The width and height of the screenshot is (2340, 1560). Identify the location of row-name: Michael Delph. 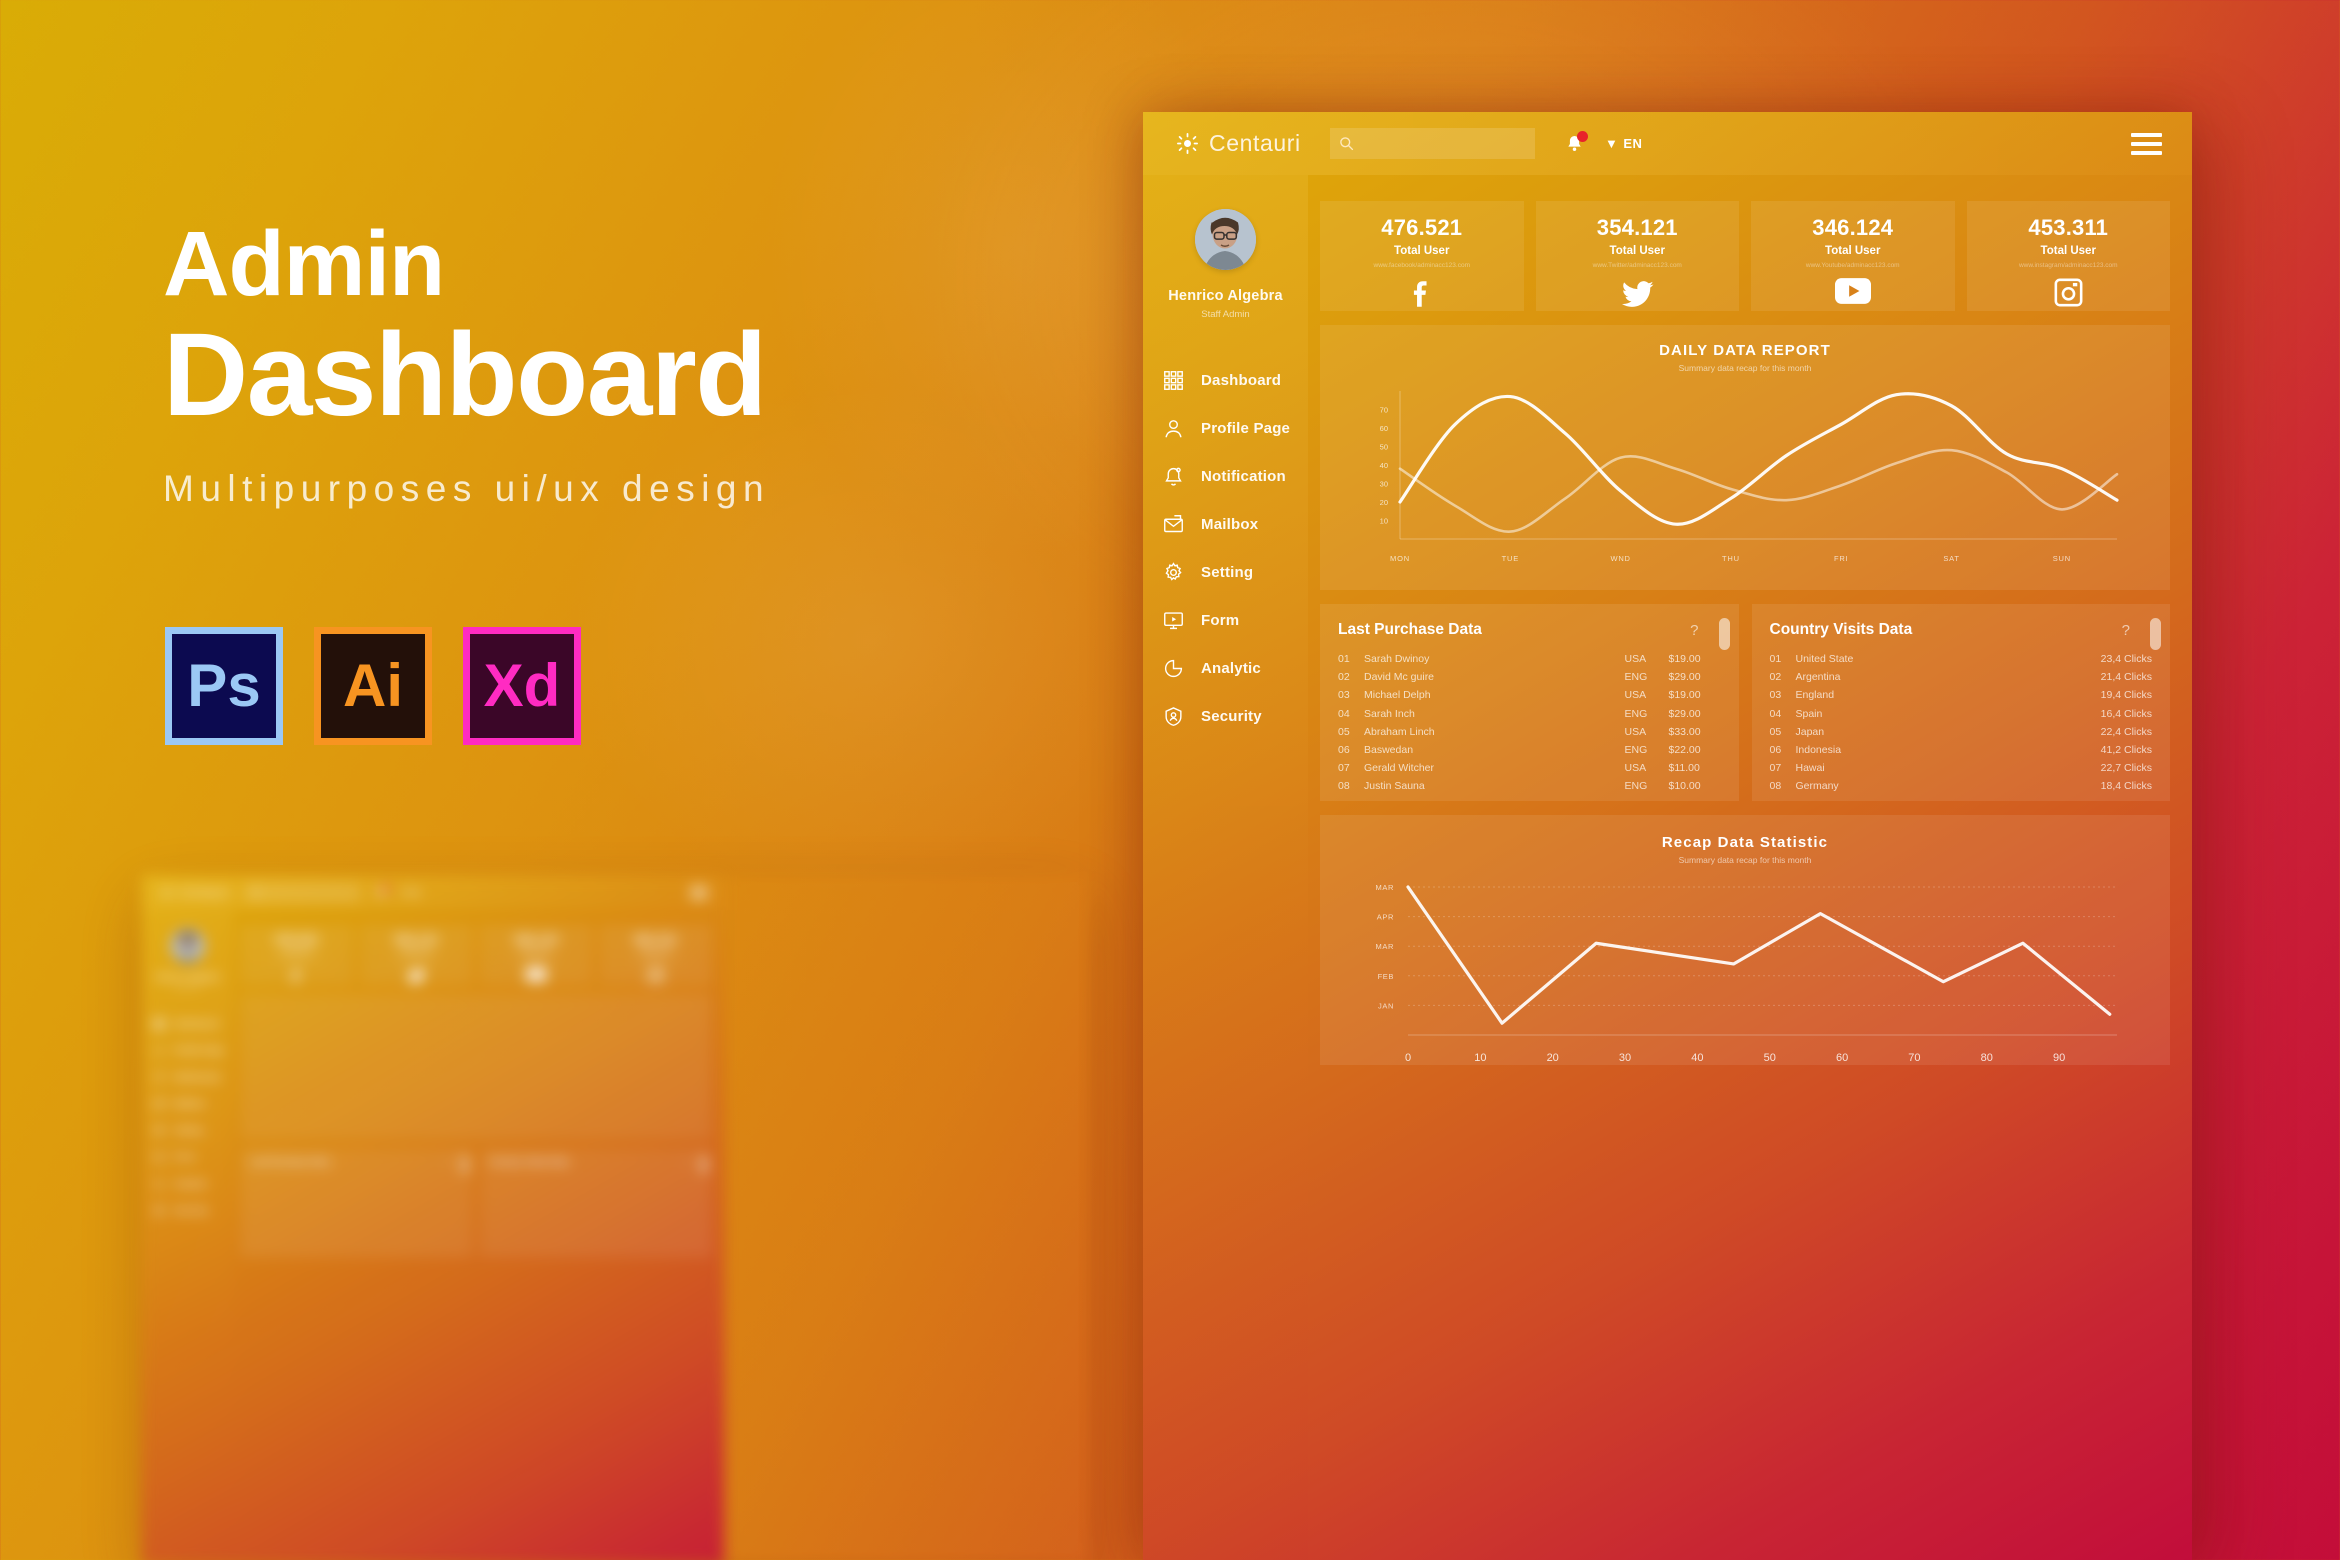
(1397, 695).